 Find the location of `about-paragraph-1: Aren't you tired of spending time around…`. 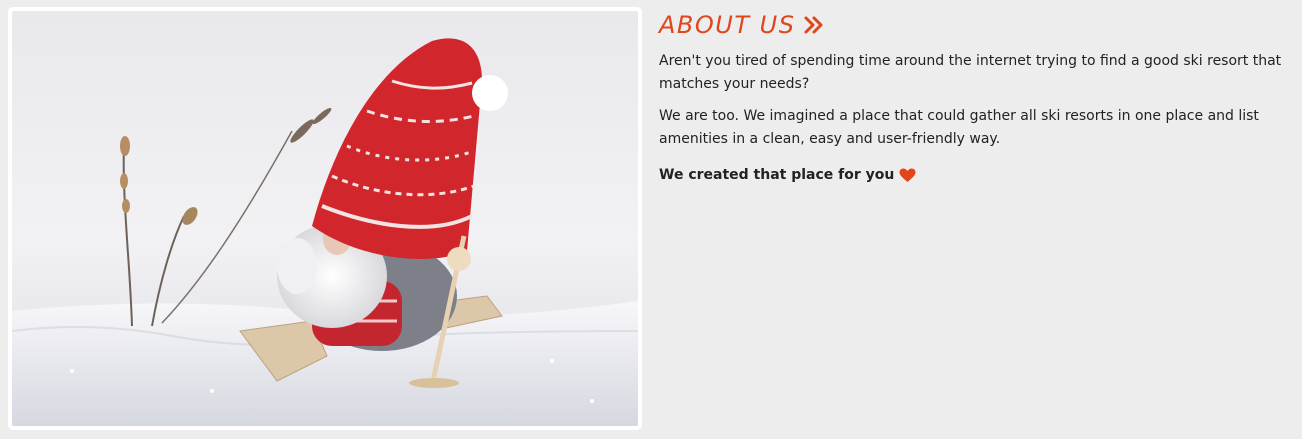

about-paragraph-1: Aren't you tired of spending time around… is located at coordinates (970, 72).